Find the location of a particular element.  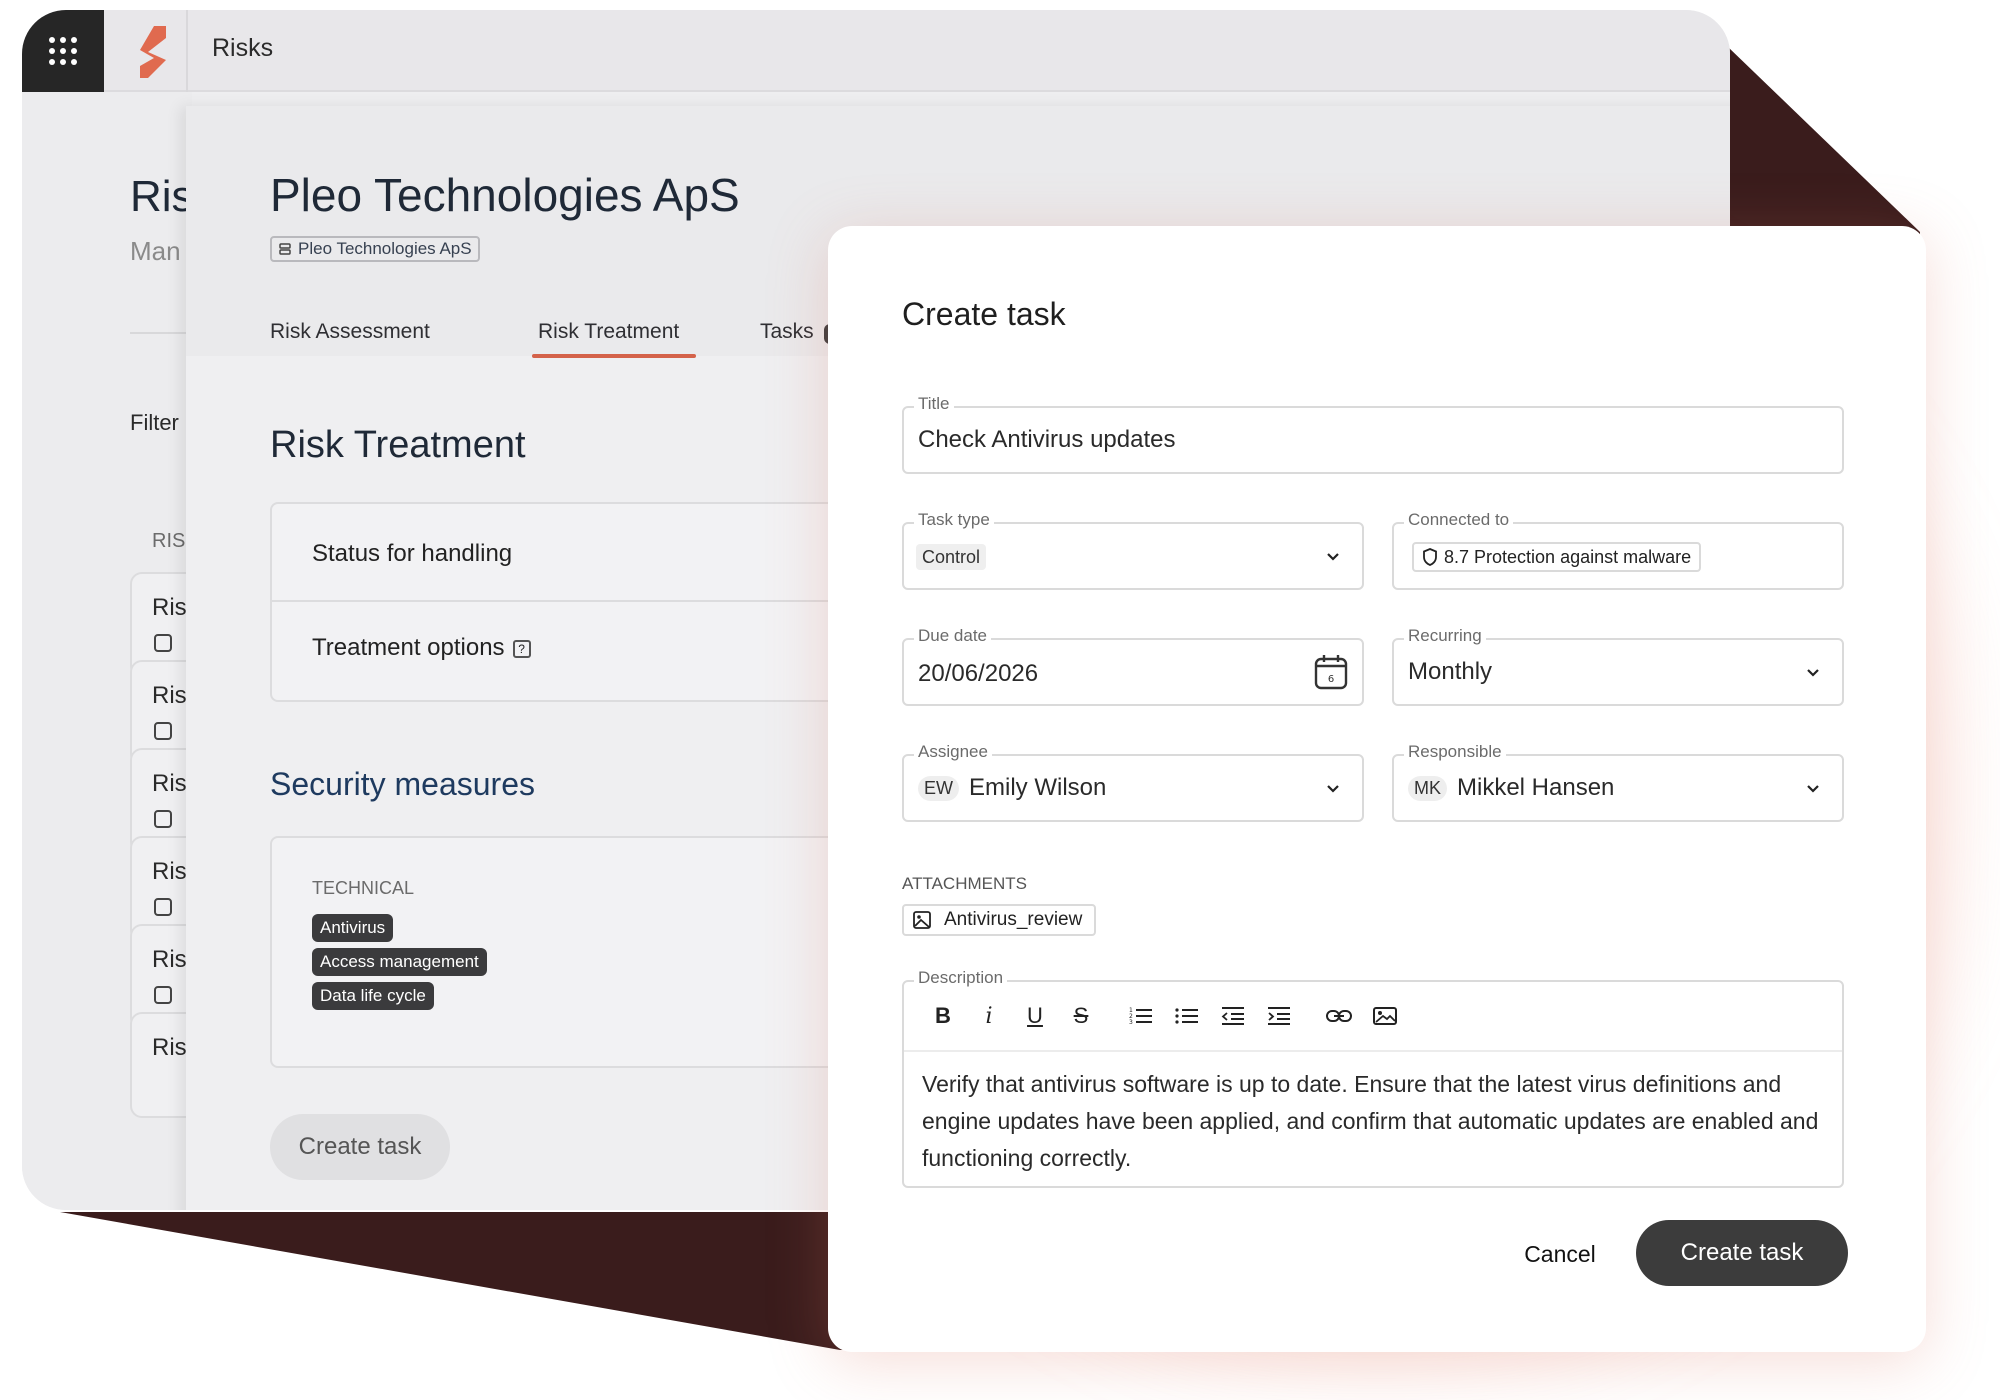

help-icon: ? is located at coordinates (521, 648).